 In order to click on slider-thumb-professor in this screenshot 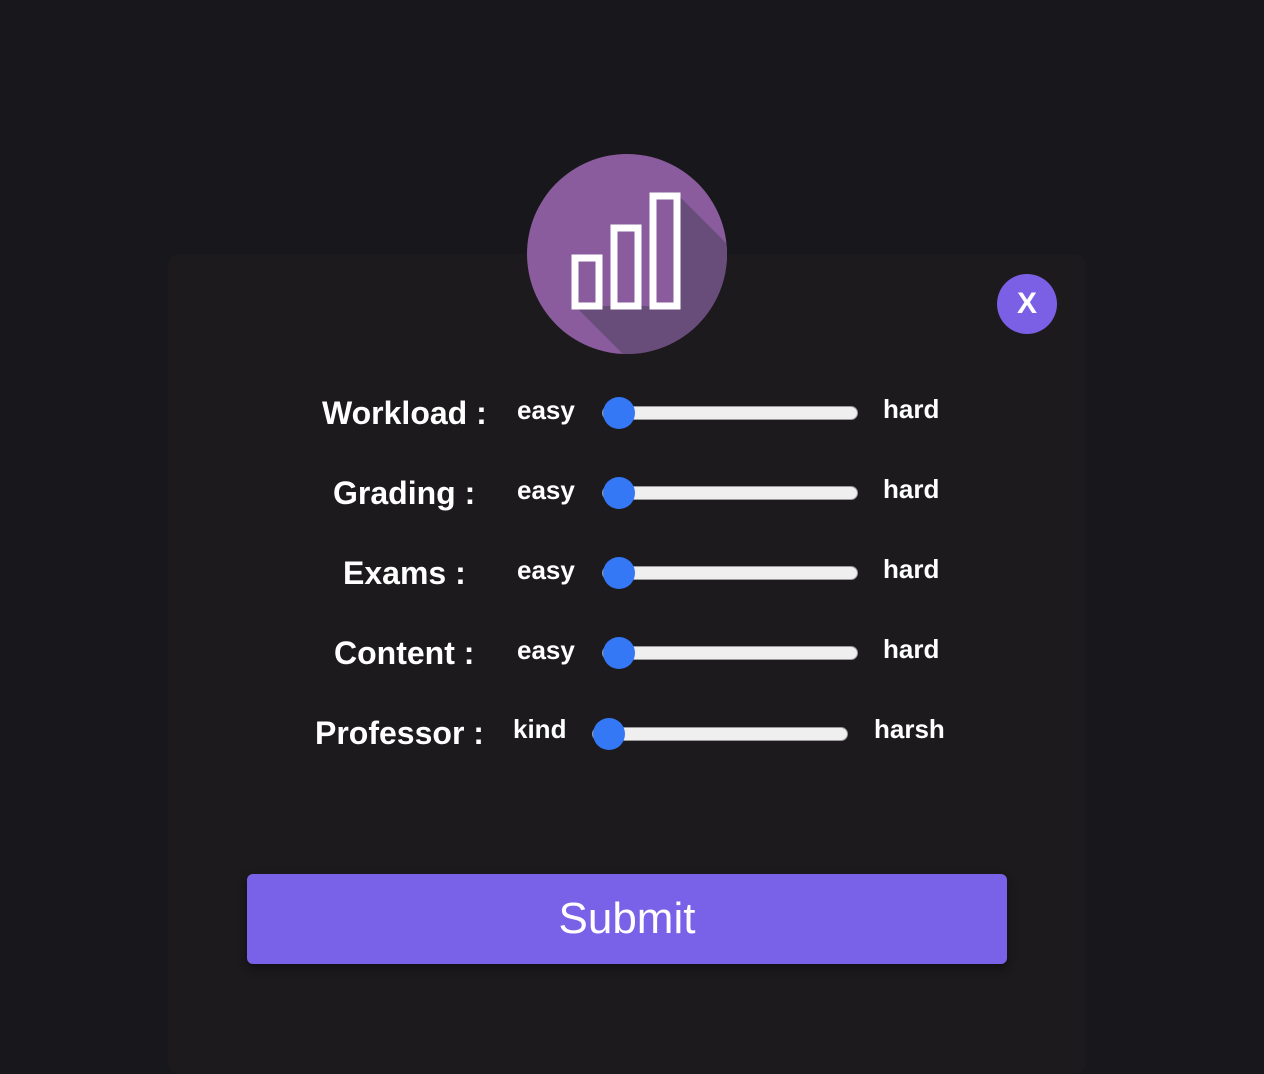, I will do `click(609, 734)`.